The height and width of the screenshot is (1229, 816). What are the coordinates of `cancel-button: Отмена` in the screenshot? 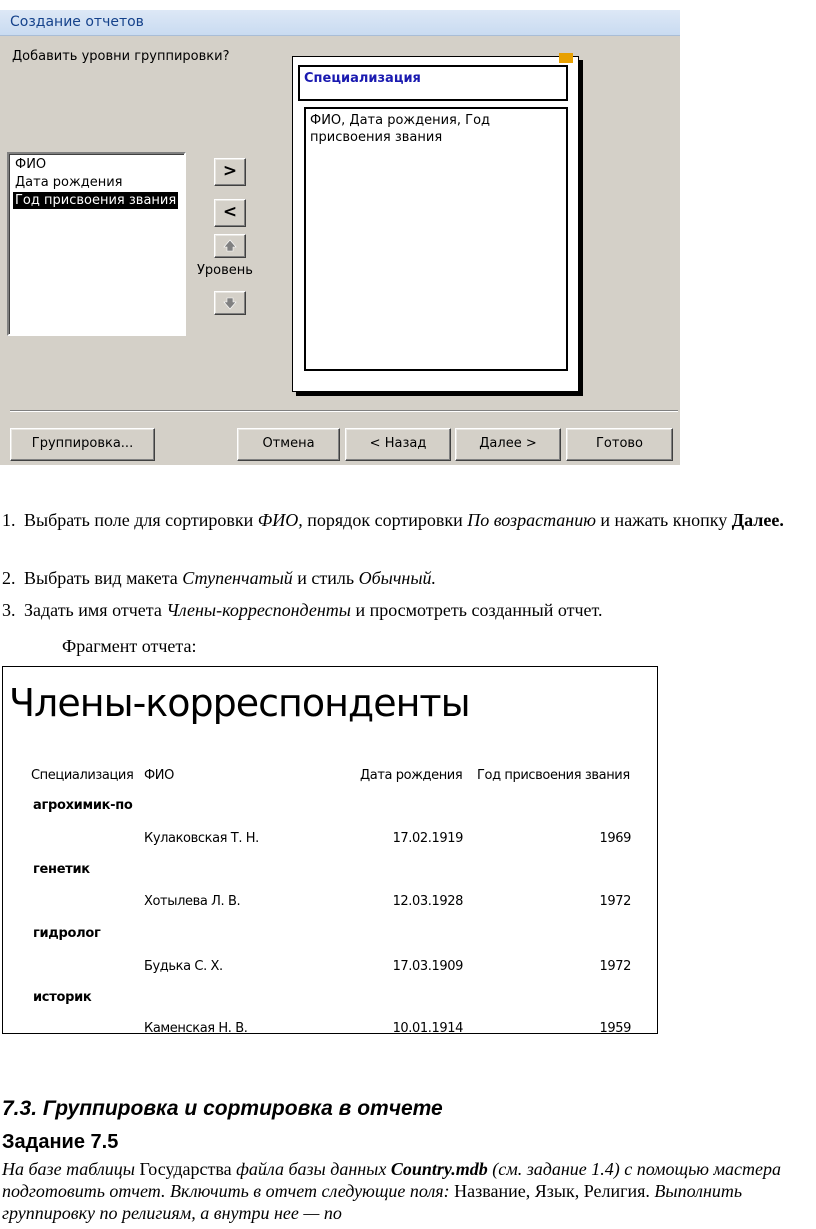 It's located at (288, 444).